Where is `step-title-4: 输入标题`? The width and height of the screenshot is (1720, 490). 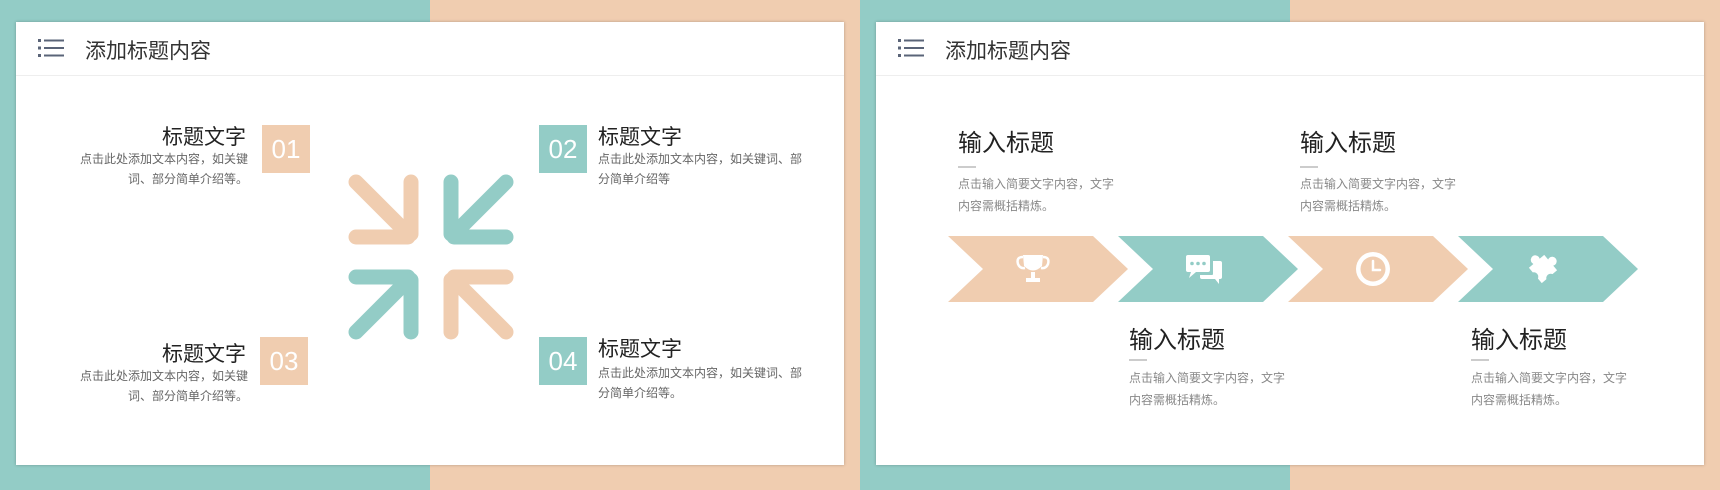
step-title-4: 输入标题 is located at coordinates (1519, 340).